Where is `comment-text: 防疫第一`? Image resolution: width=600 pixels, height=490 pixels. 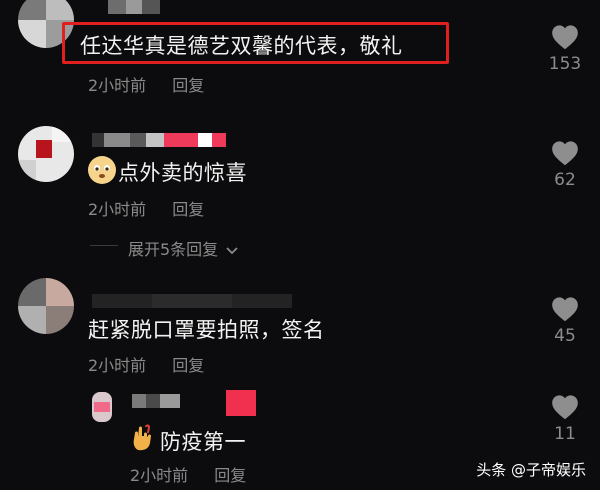 comment-text: 防疫第一 is located at coordinates (203, 442).